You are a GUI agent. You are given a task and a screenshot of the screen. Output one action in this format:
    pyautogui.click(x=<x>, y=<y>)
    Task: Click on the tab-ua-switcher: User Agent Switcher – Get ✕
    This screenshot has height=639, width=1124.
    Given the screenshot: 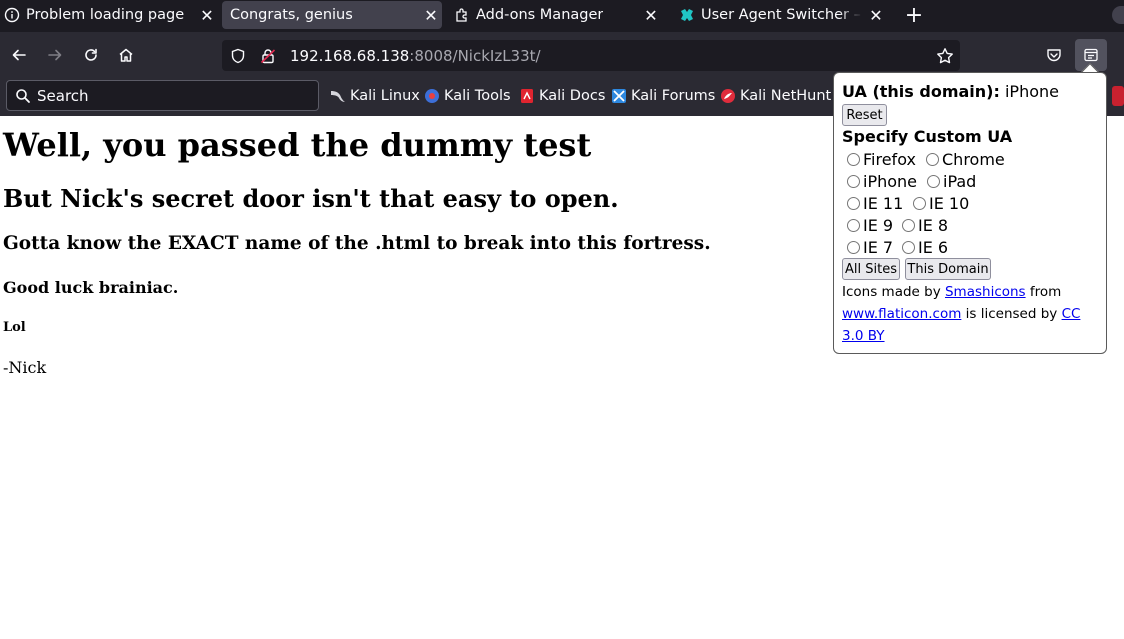 What is the action you would take?
    pyautogui.click(x=783, y=15)
    